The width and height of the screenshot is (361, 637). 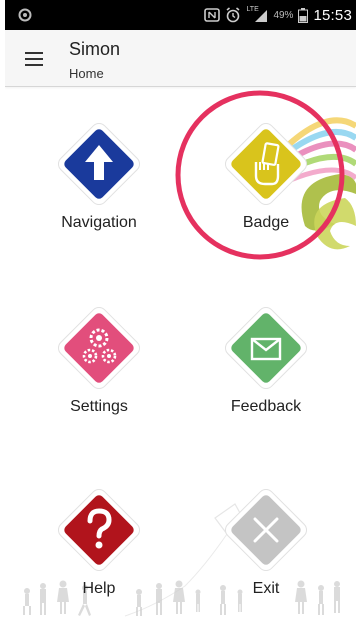 I want to click on navigation-tile: Navigation, so click(x=99, y=198).